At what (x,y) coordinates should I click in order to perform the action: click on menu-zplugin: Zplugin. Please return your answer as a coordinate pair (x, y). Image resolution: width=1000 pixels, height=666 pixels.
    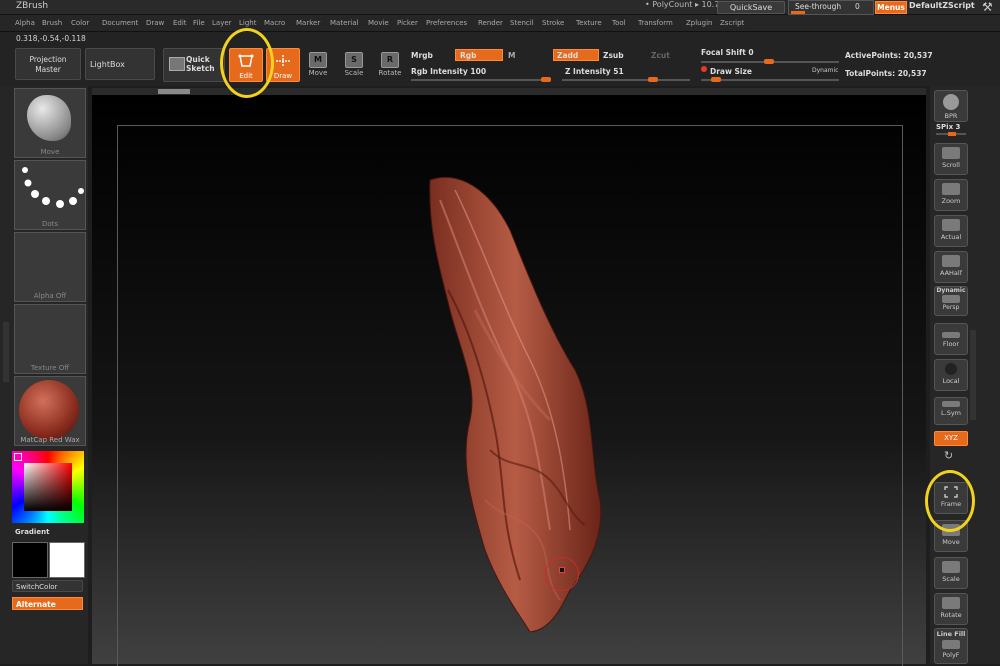
    Looking at the image, I should click on (699, 23).